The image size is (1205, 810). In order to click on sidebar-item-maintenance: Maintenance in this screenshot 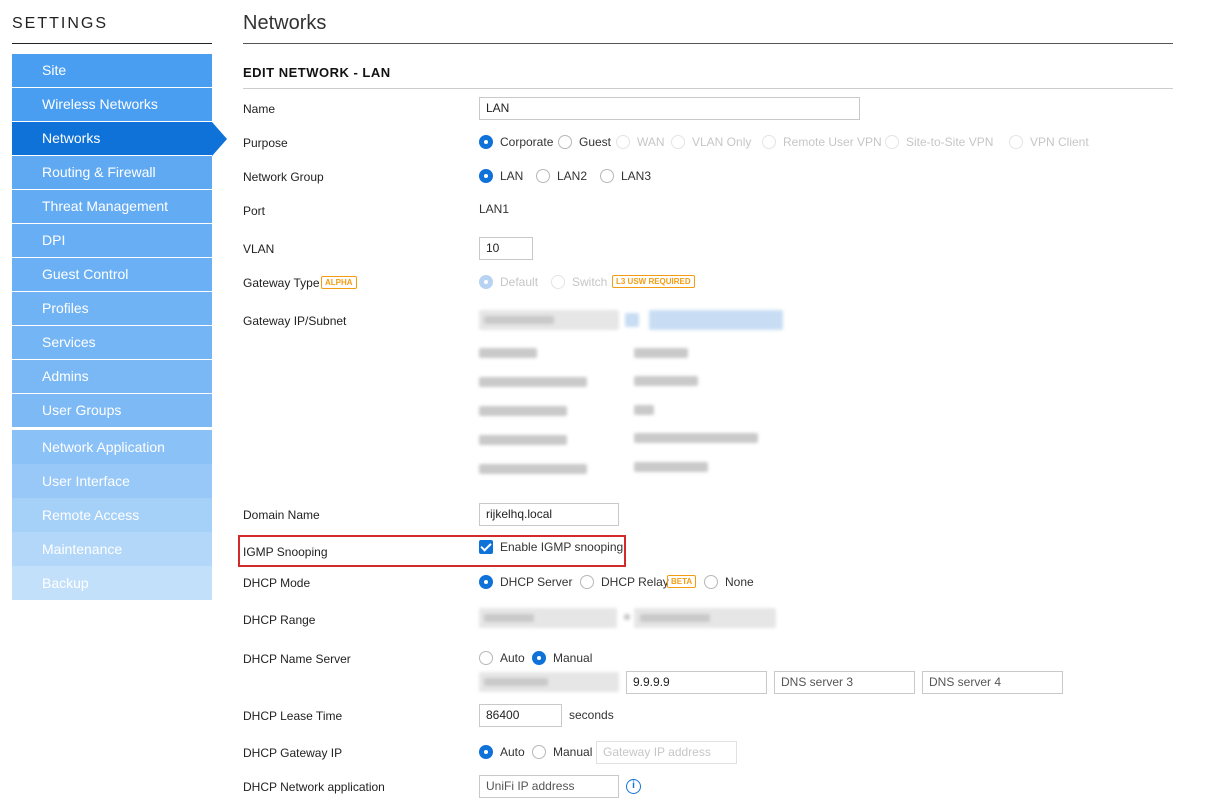, I will do `click(112, 549)`.